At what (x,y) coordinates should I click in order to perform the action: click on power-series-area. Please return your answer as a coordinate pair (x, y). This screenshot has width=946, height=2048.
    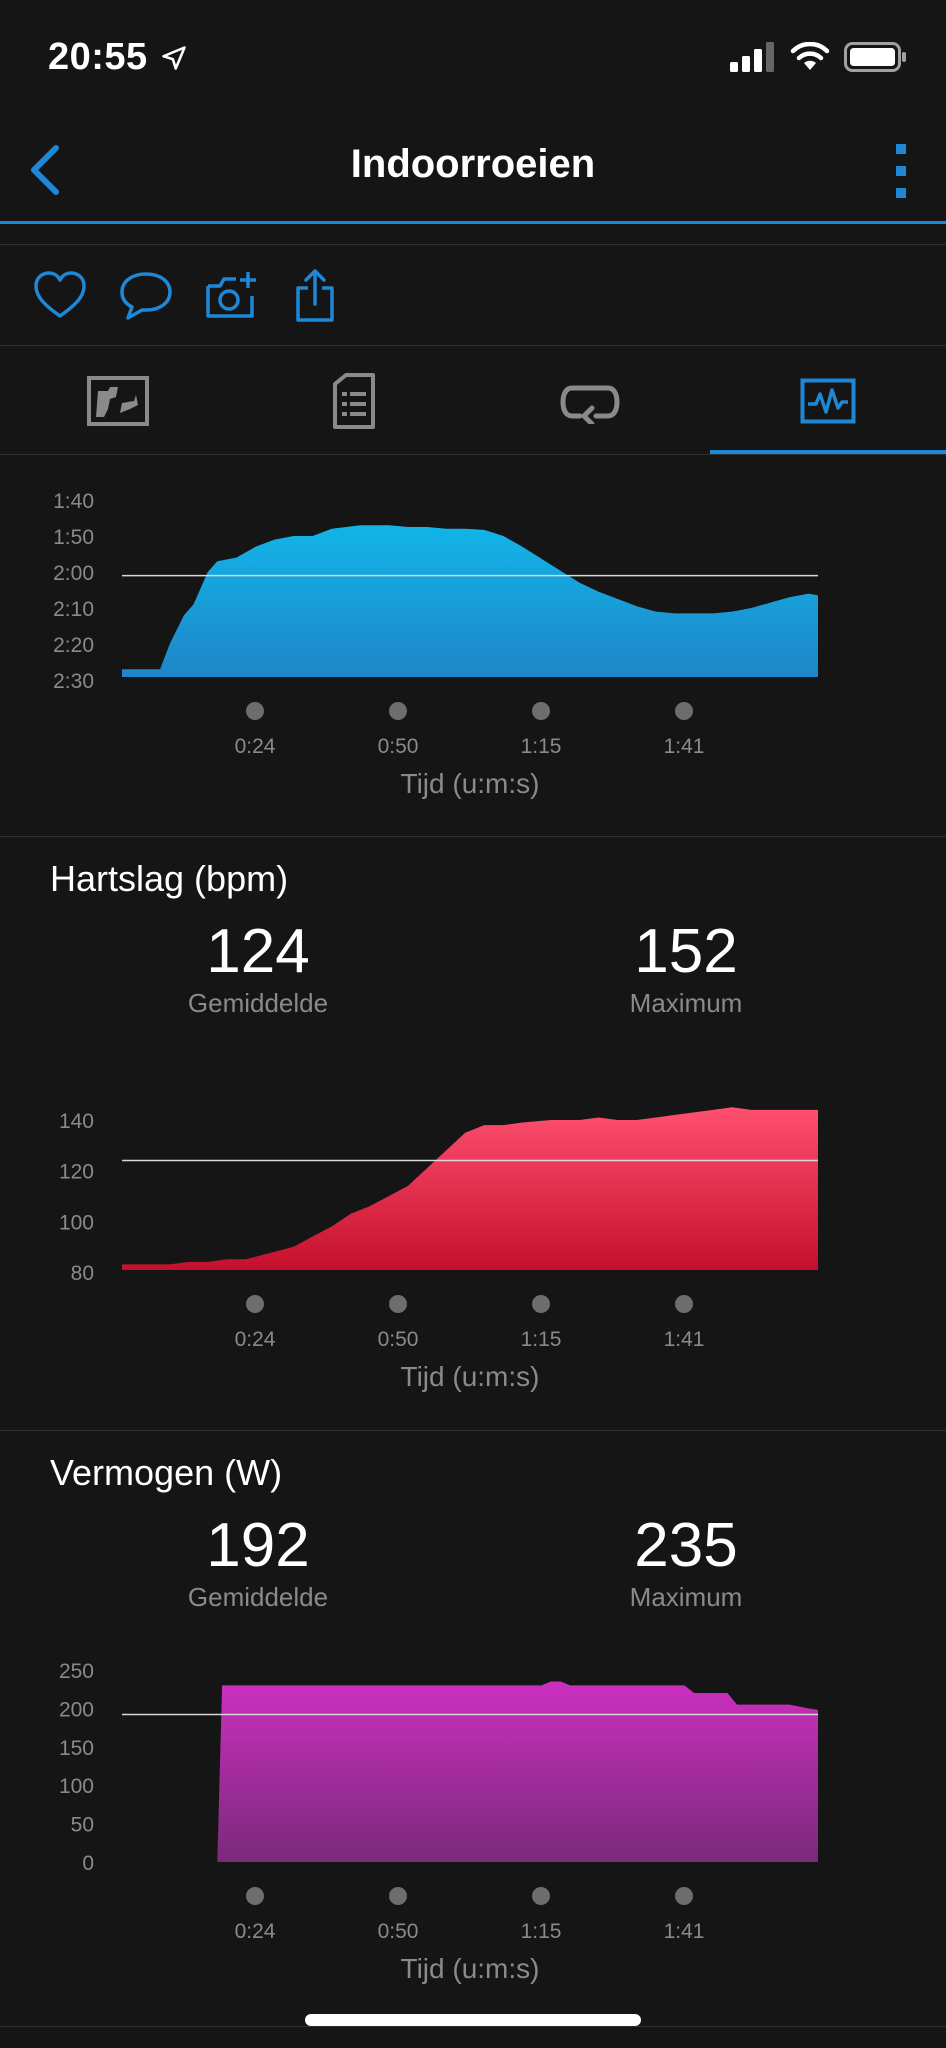
    Looking at the image, I should click on (470, 1771).